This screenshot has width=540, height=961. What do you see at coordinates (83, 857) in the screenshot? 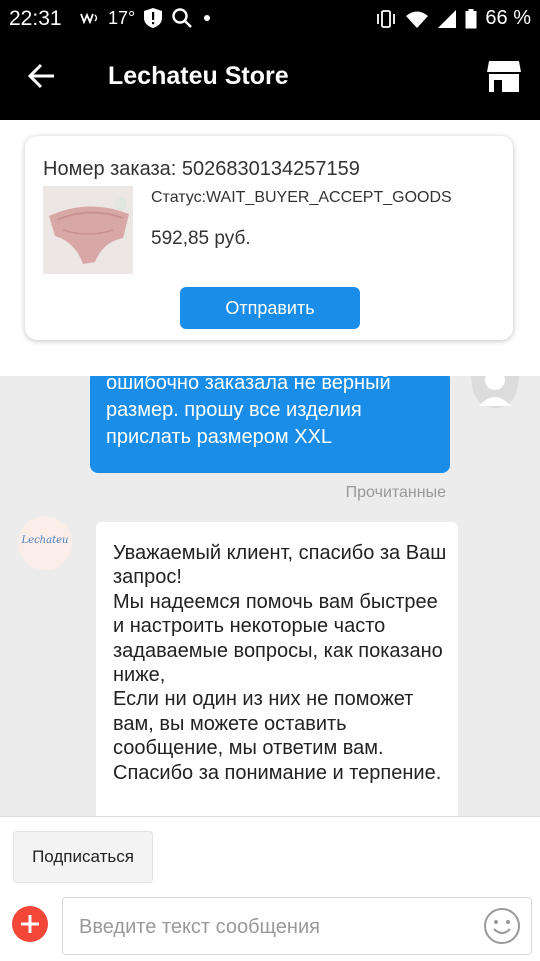
I see `subscribe-button: Подписаться` at bounding box center [83, 857].